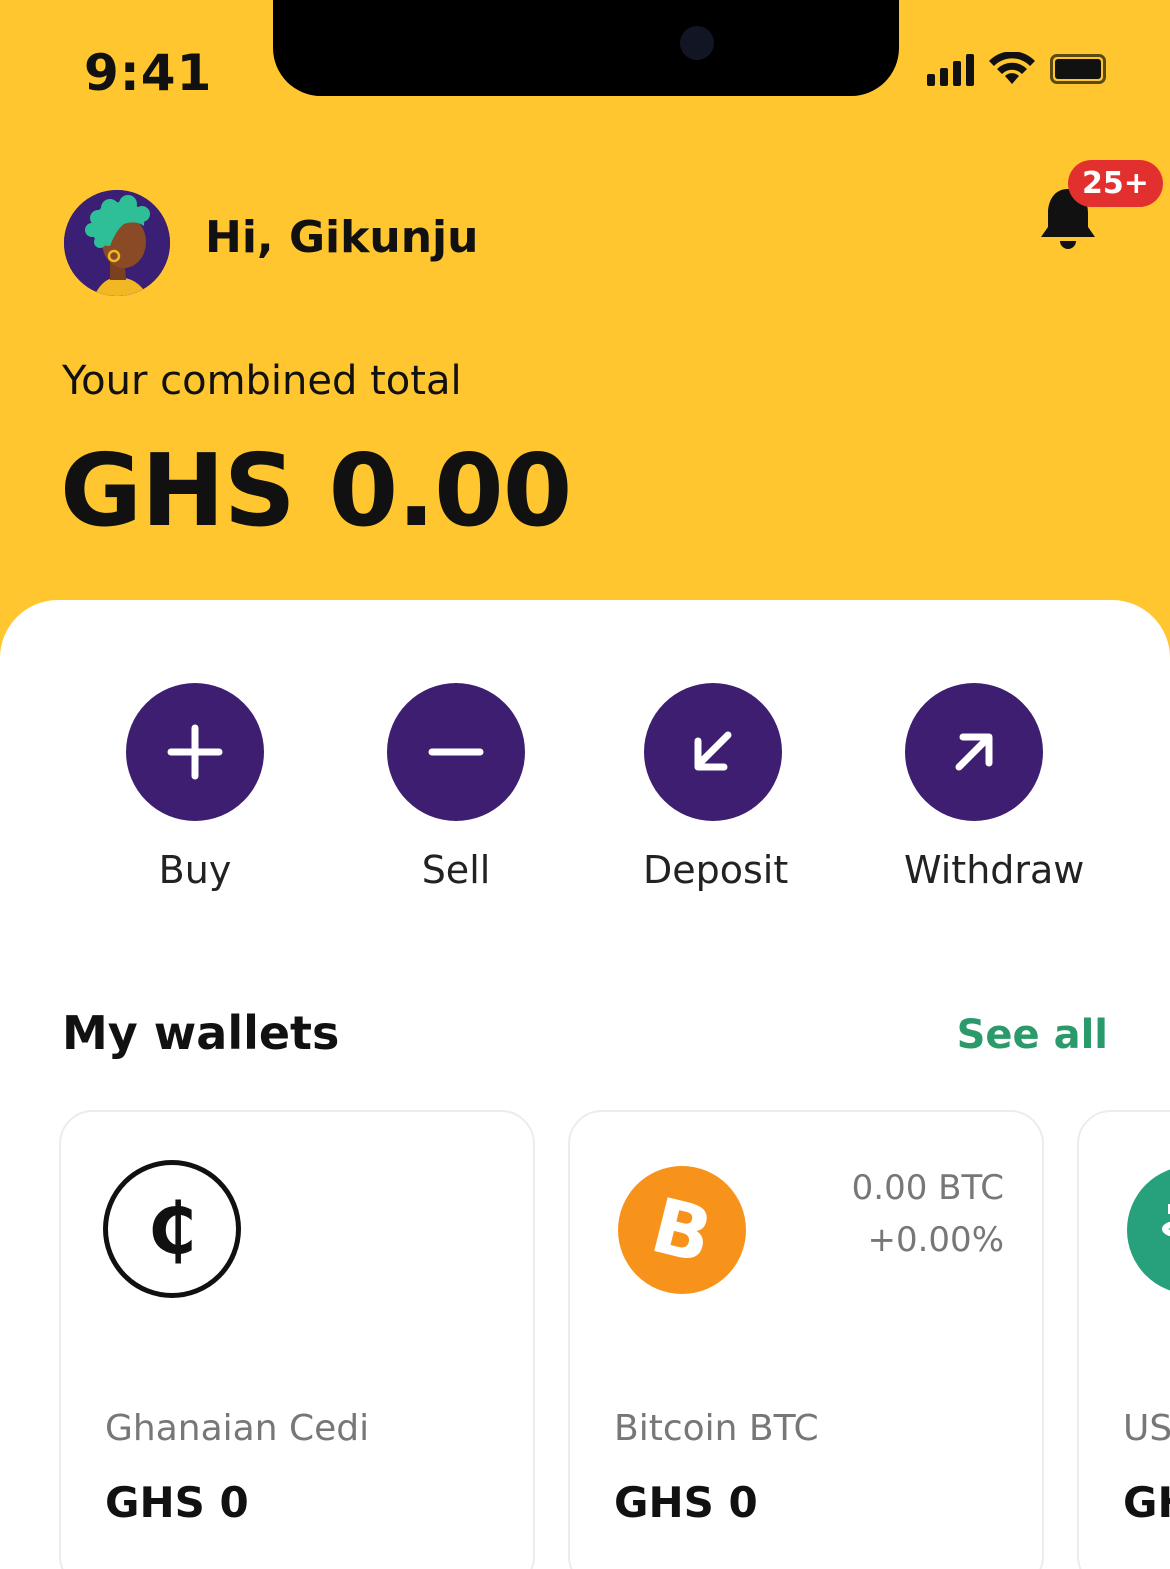 The image size is (1170, 1569). I want to click on wallet-card-ghs: ₵ Ghanaian Cedi GHS 0, so click(297, 1339).